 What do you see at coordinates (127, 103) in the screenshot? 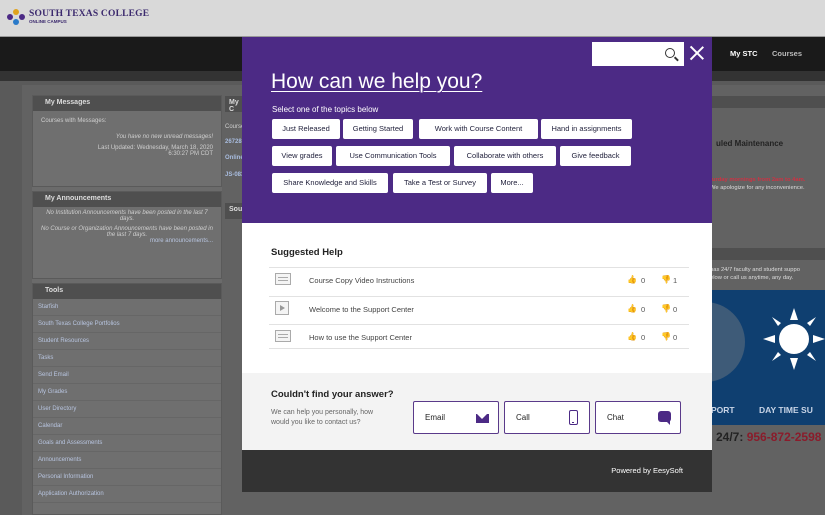
I see `panel-header: My Messages` at bounding box center [127, 103].